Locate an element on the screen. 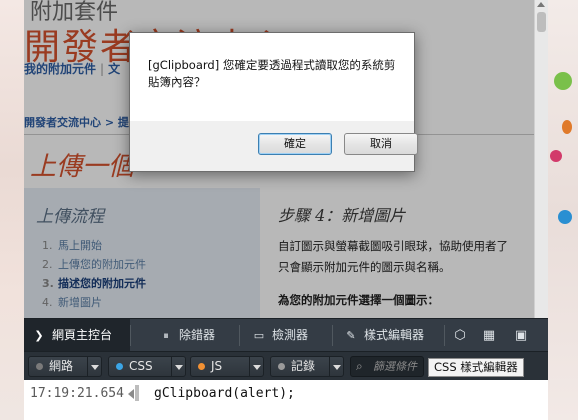 This screenshot has width=578, height=420. tab-label: 除錯器 is located at coordinates (197, 335).